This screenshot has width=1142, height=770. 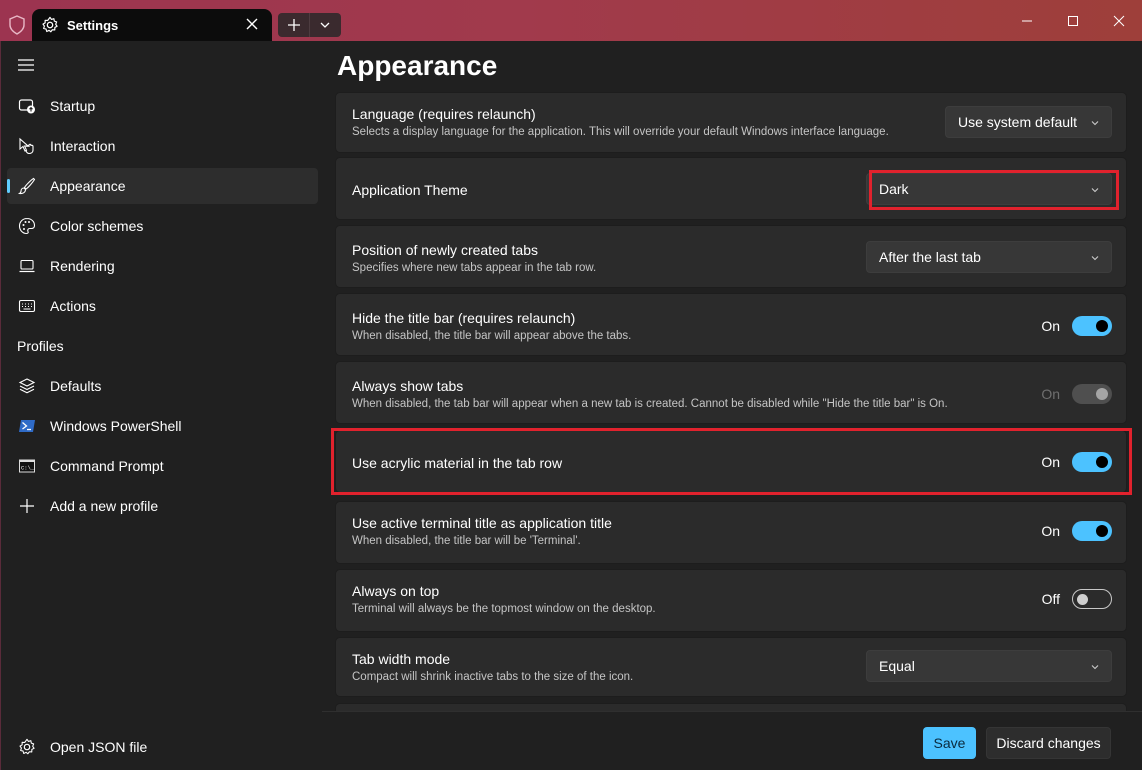 I want to click on sidebar-item-label: Command Prompt, so click(x=107, y=466).